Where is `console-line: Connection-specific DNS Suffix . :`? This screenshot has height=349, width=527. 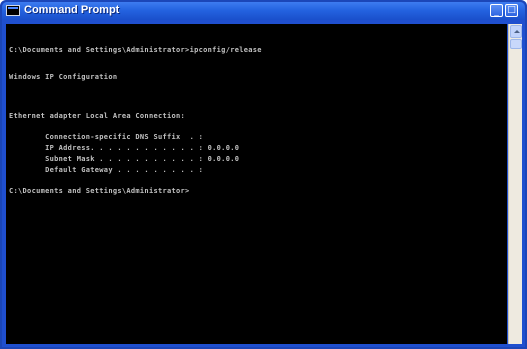
console-line: Connection-specific DNS Suffix . : is located at coordinates (106, 137).